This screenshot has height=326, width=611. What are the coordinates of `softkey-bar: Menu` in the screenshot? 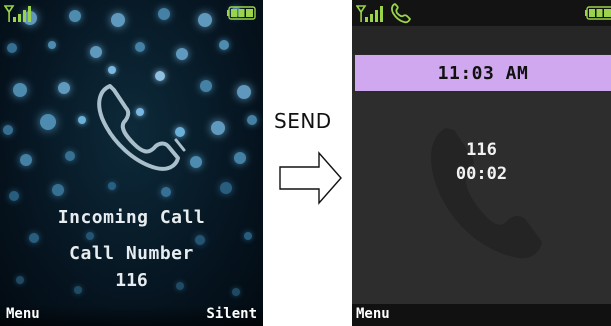 It's located at (481, 315).